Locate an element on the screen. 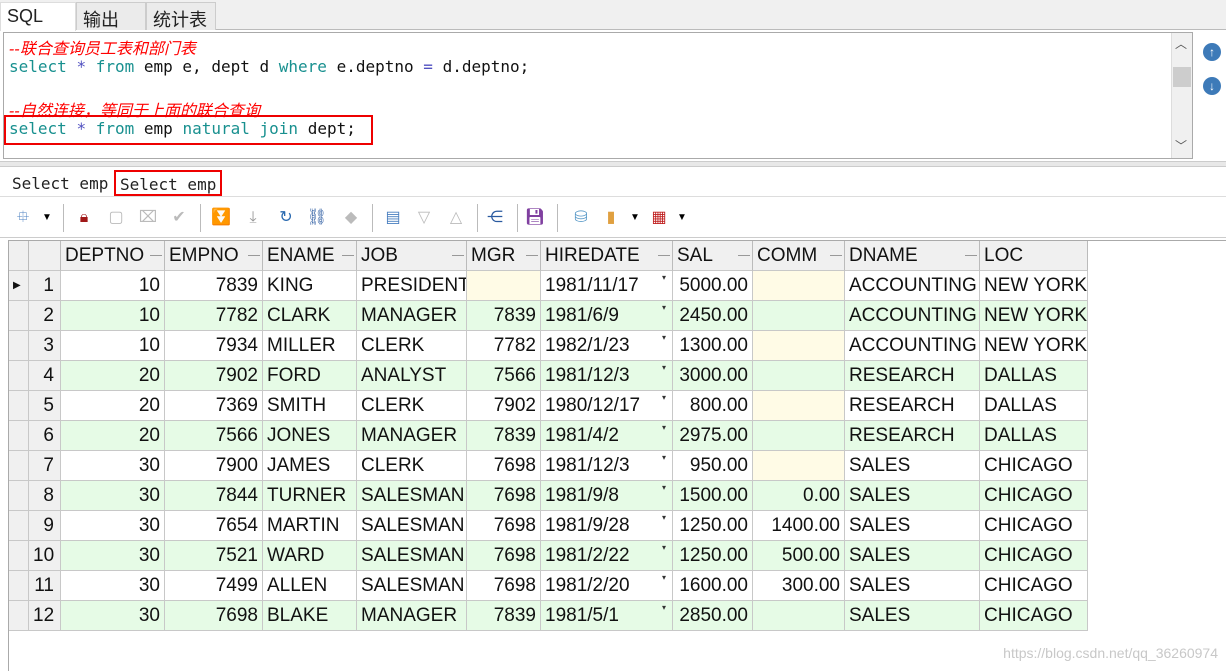 This screenshot has width=1226, height=671. cell-empno: 7698 is located at coordinates (214, 616).